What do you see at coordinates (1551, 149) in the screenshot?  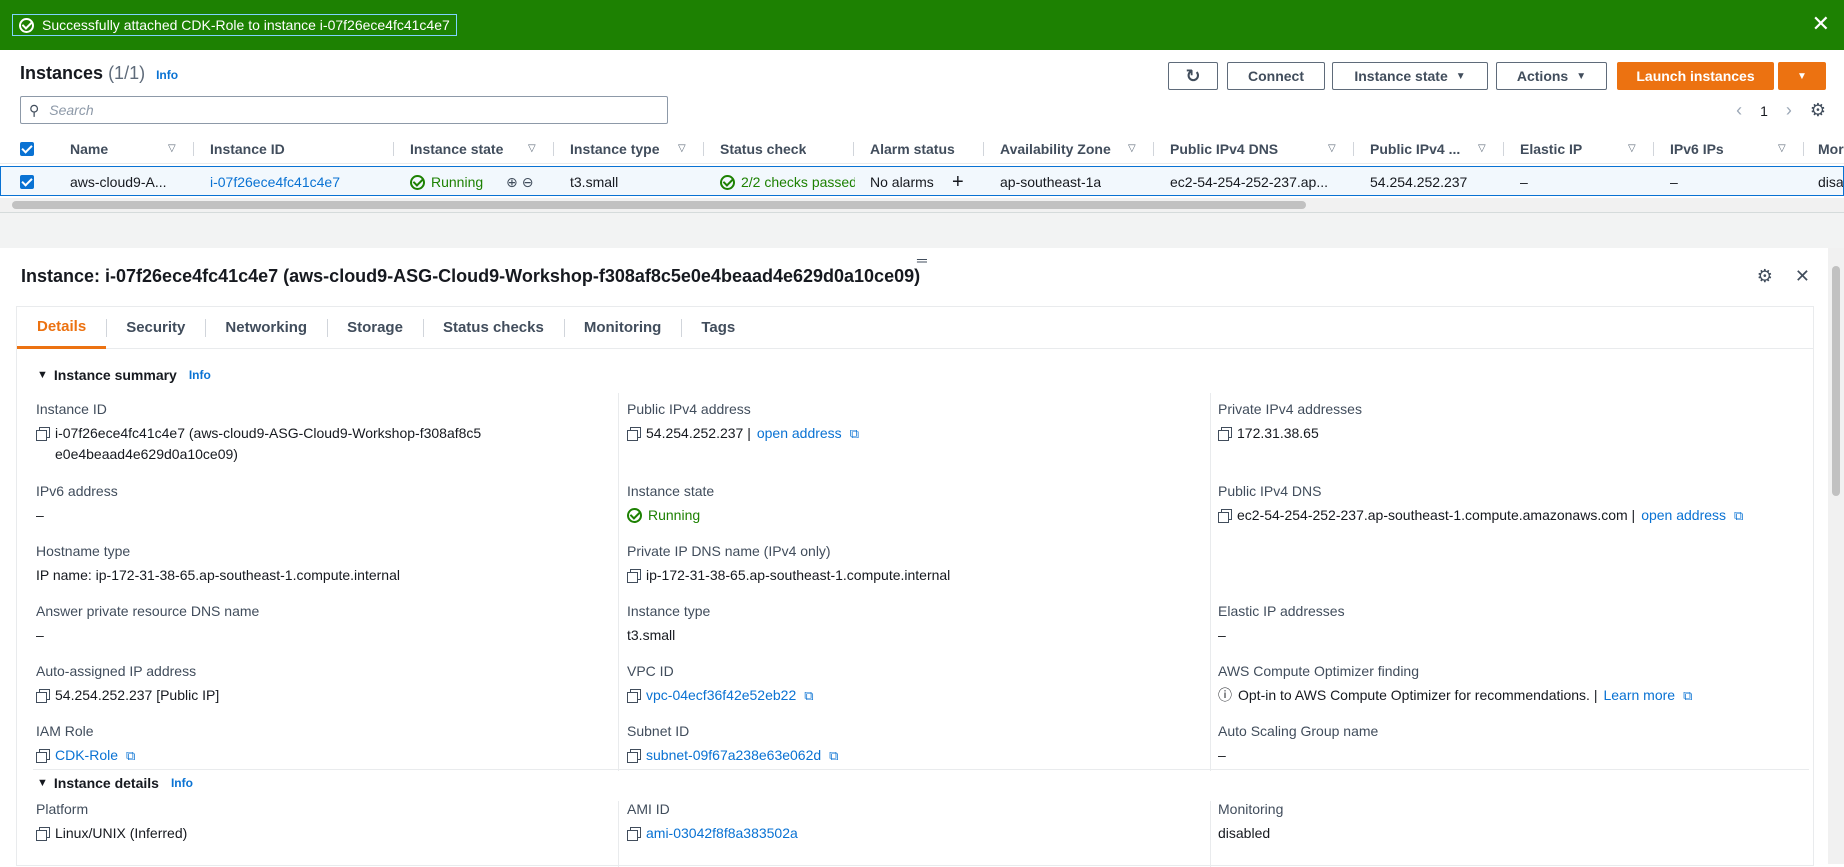 I see `column-header-elastic-ip: Elastic IP` at bounding box center [1551, 149].